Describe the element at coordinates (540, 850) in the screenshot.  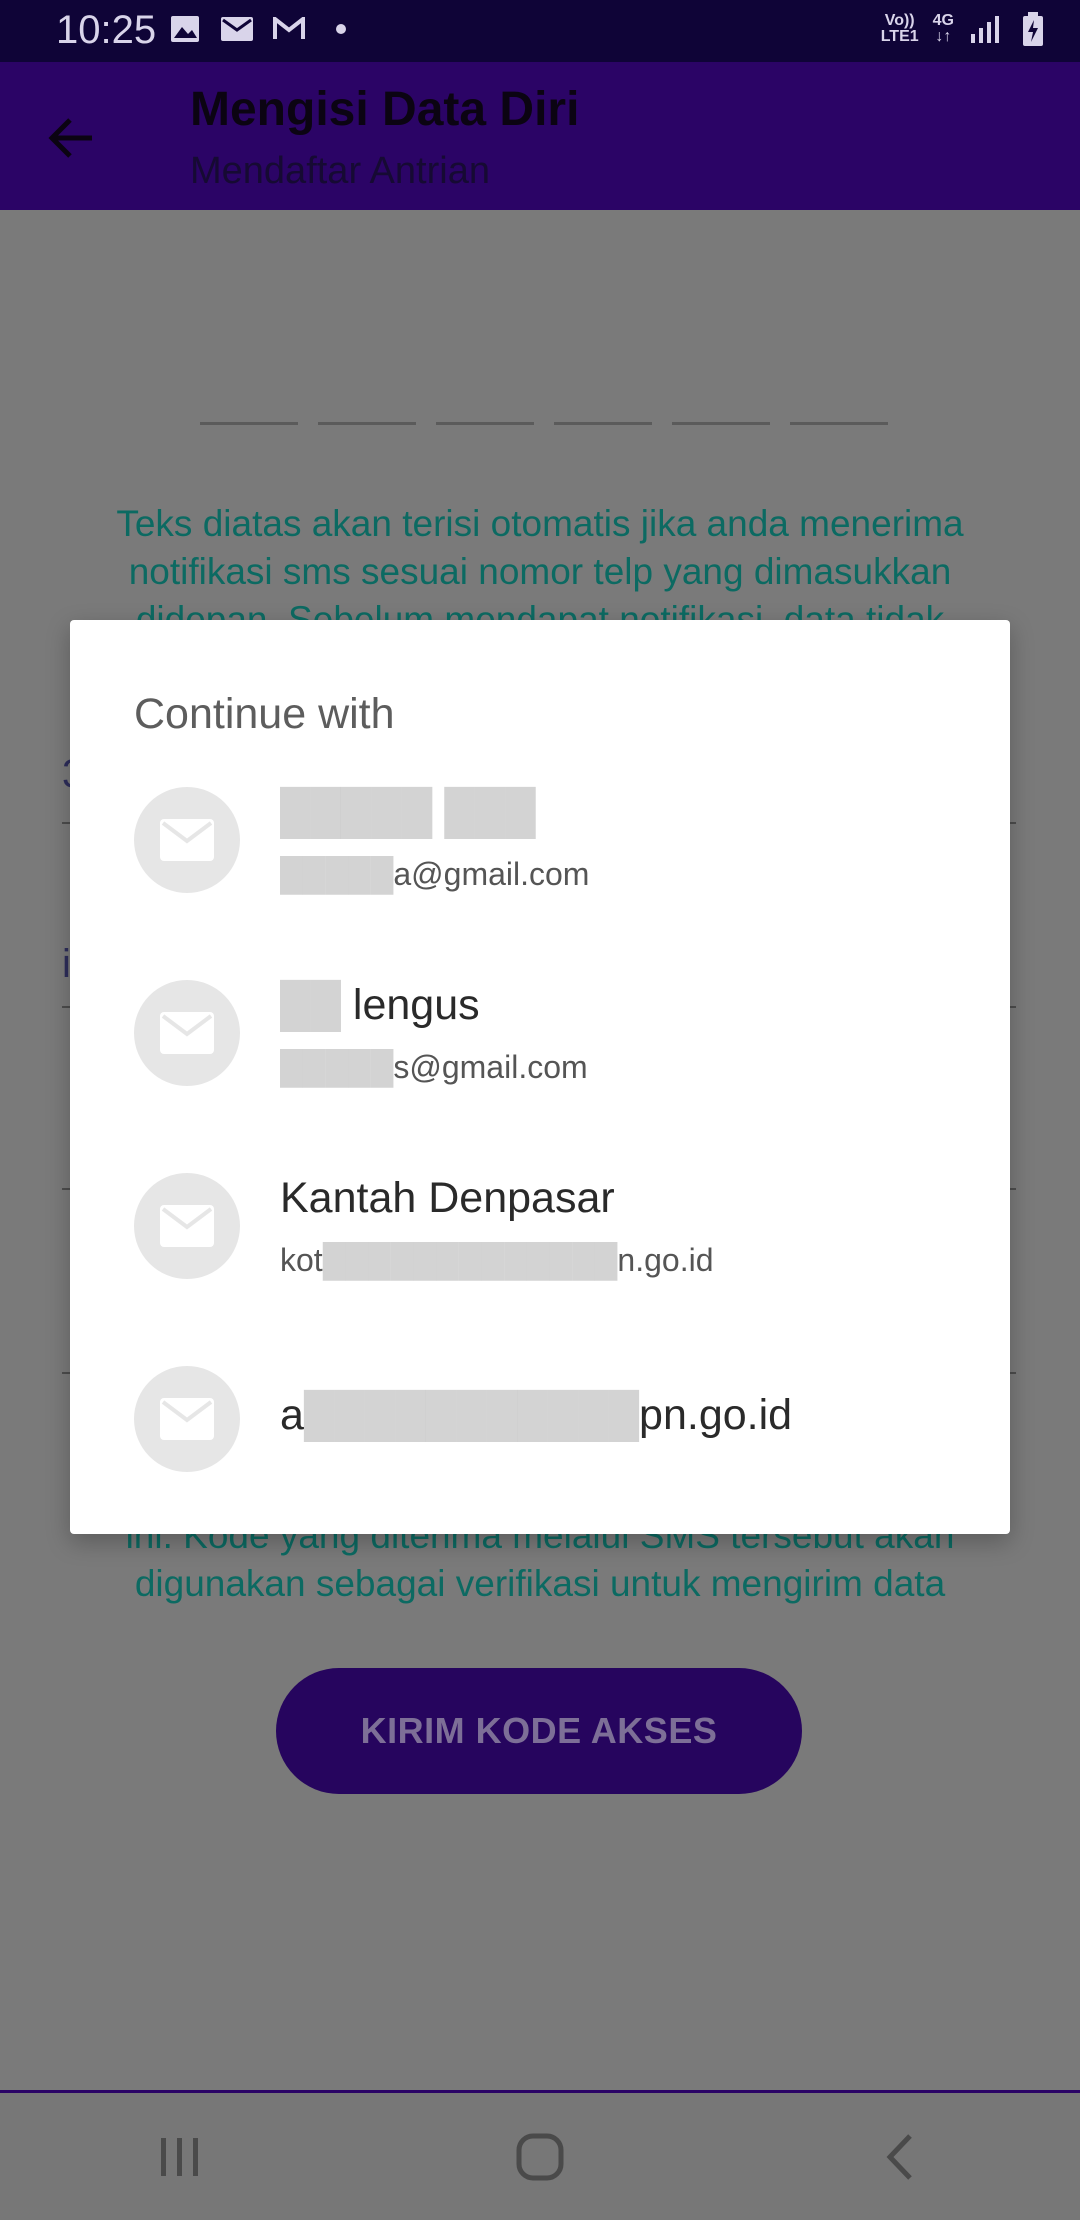
I see `account-item: █████ ███ █████a@gmail.com` at that location.